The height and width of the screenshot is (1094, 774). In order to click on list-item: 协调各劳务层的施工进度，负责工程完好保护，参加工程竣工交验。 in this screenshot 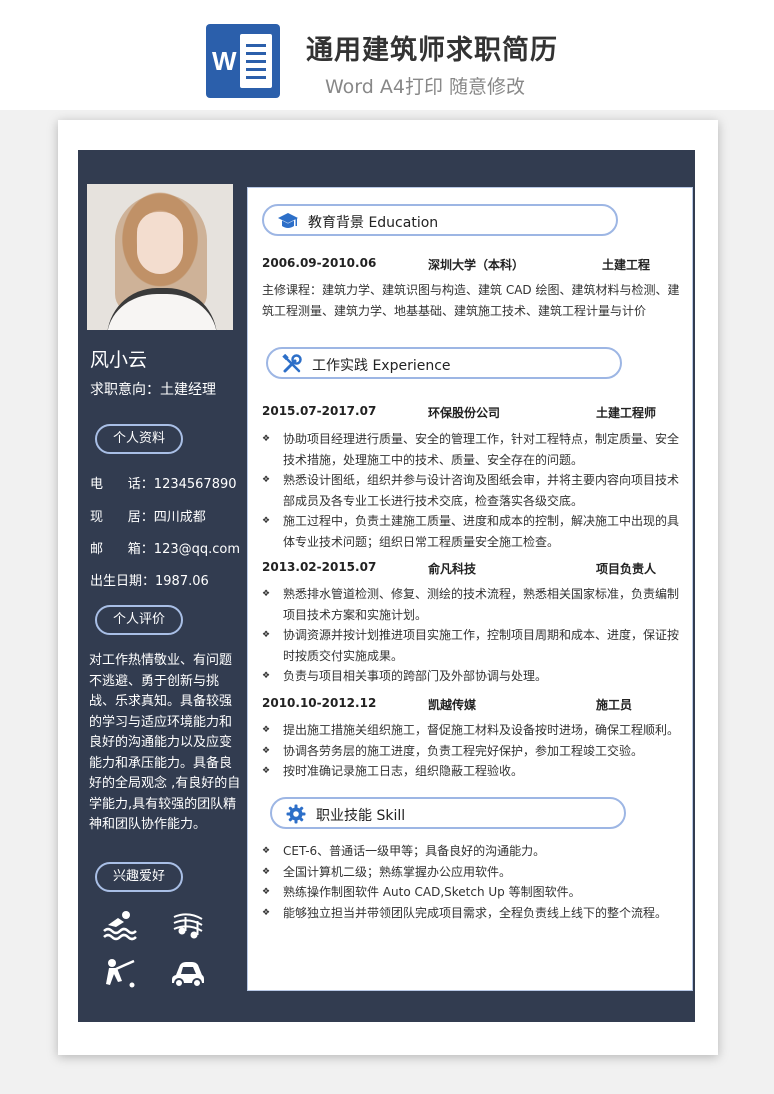, I will do `click(473, 751)`.